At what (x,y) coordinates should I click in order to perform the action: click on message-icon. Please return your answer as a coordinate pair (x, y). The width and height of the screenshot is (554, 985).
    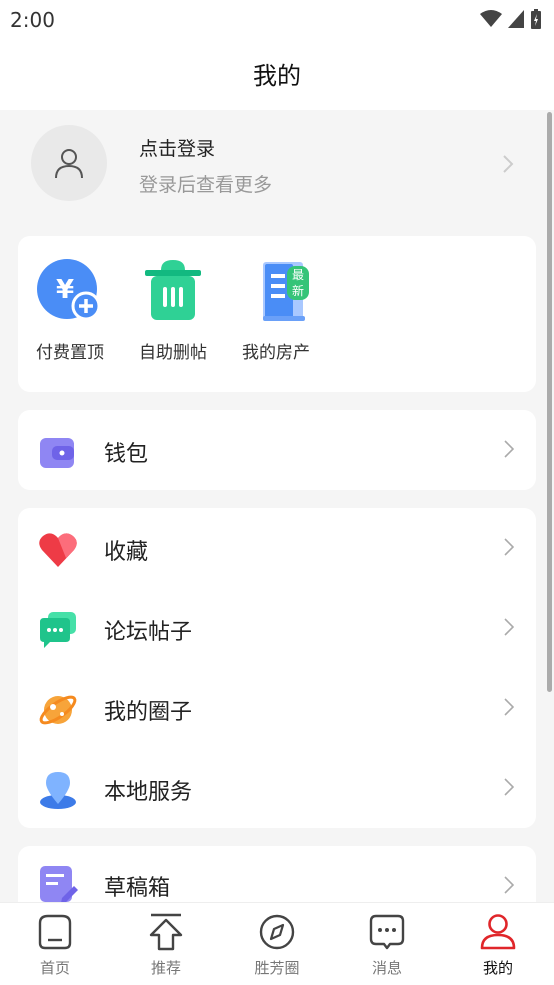
    Looking at the image, I should click on (387, 932).